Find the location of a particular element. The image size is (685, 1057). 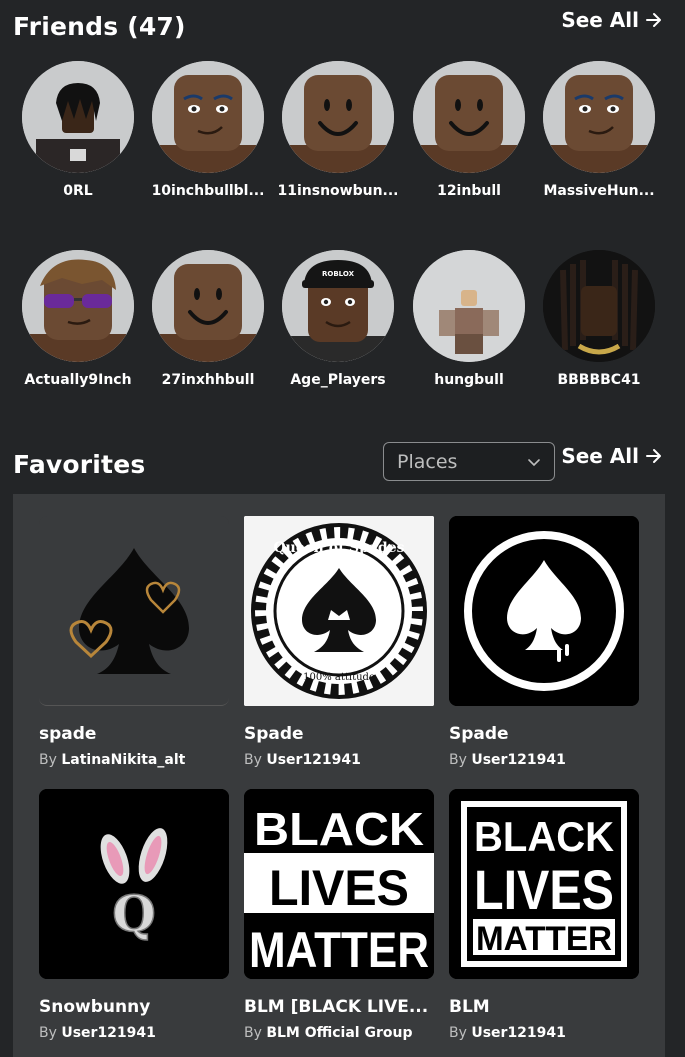

dropdown-selected-value: Places is located at coordinates (427, 461).